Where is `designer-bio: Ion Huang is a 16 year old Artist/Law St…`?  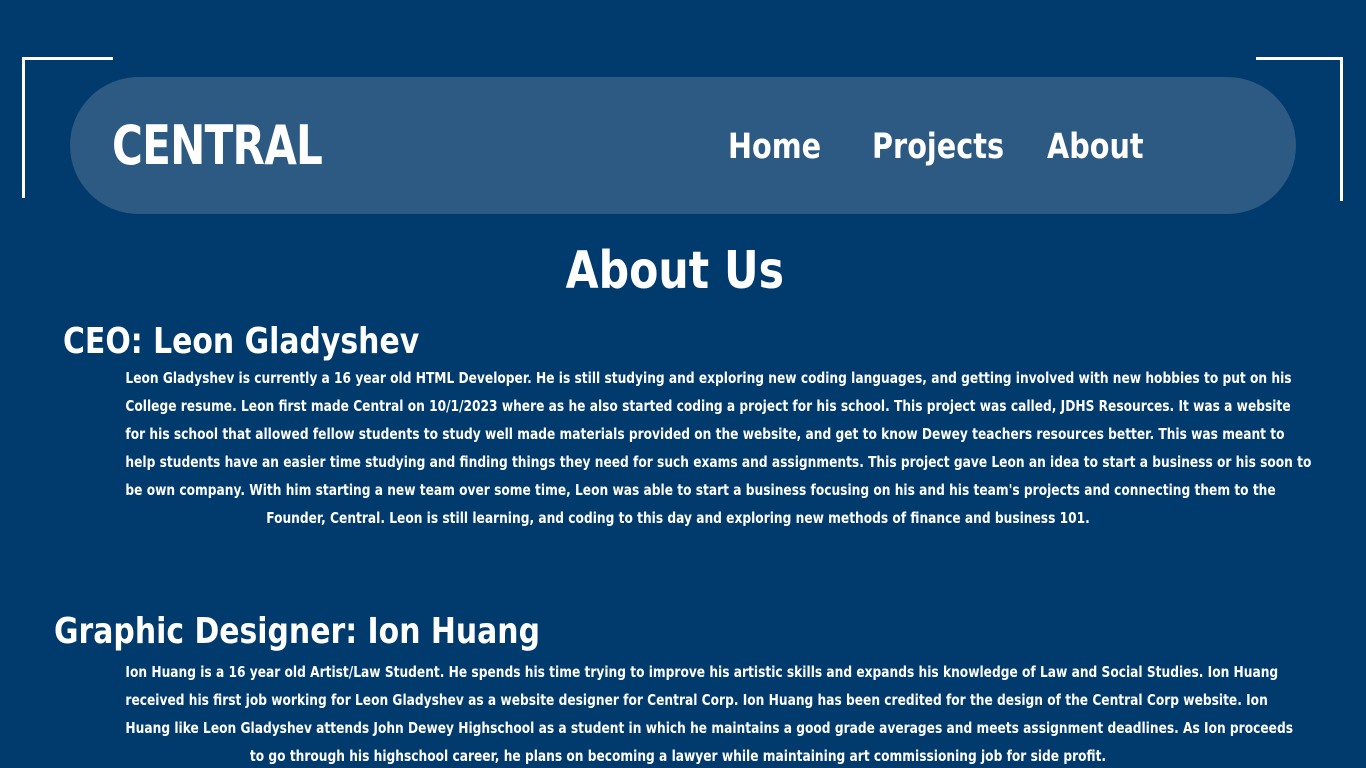
designer-bio: Ion Huang is a 16 year old Artist/Law St… is located at coordinates (678, 713).